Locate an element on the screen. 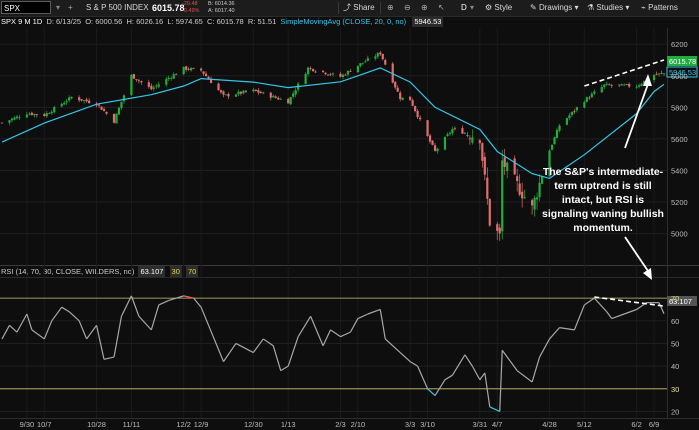  annotation-line-2: term uptrend is still is located at coordinates (603, 186).